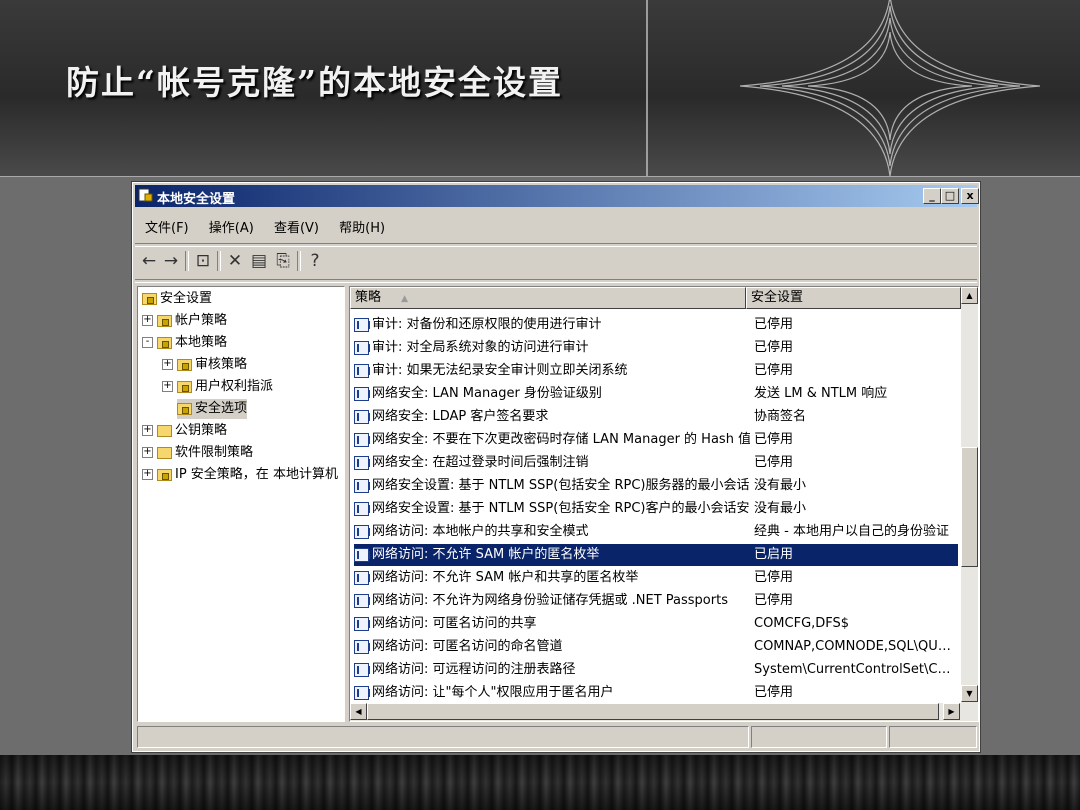 This screenshot has height=810, width=1080. I want to click on tree-node-software-restriction: + 软件限制策略, so click(197, 453).